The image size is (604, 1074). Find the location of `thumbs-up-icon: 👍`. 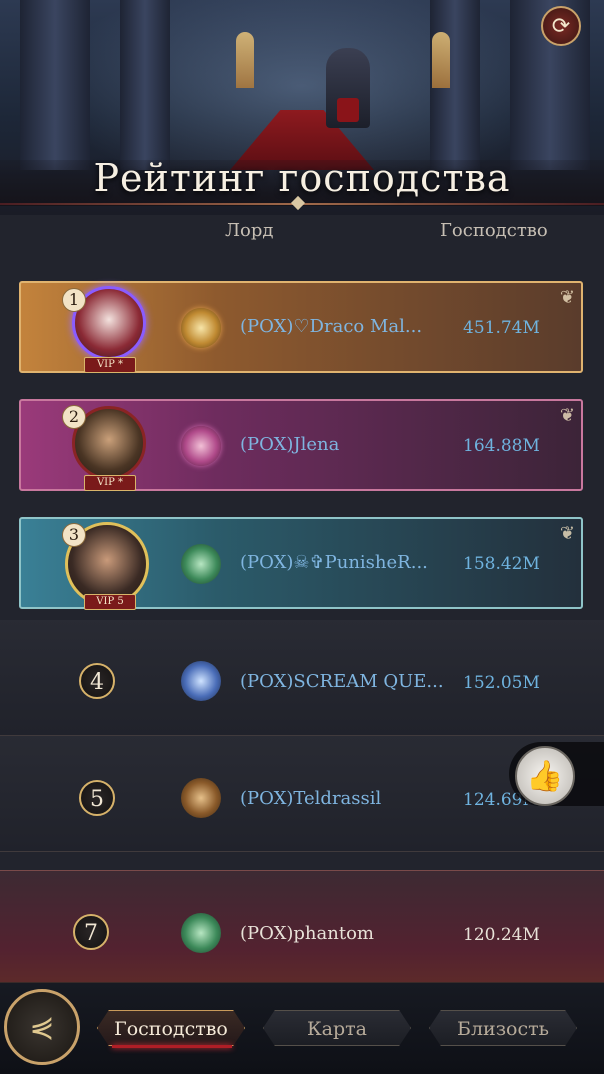

thumbs-up-icon: 👍 is located at coordinates (545, 776).